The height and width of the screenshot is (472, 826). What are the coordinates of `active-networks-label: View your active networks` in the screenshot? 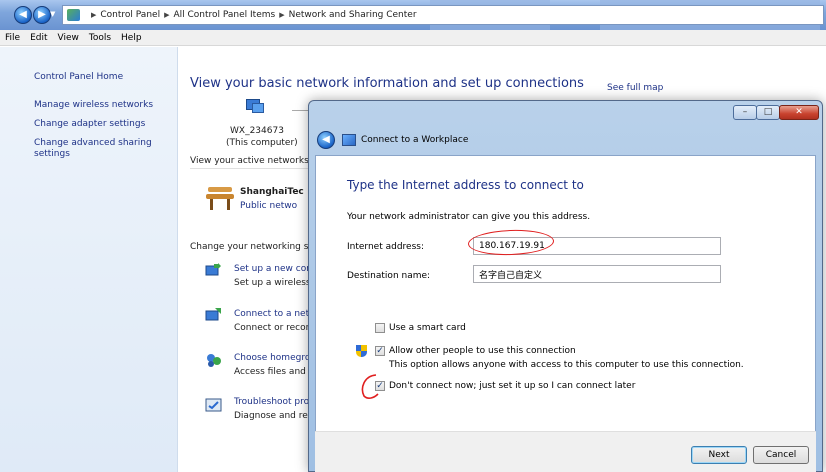 It's located at (249, 161).